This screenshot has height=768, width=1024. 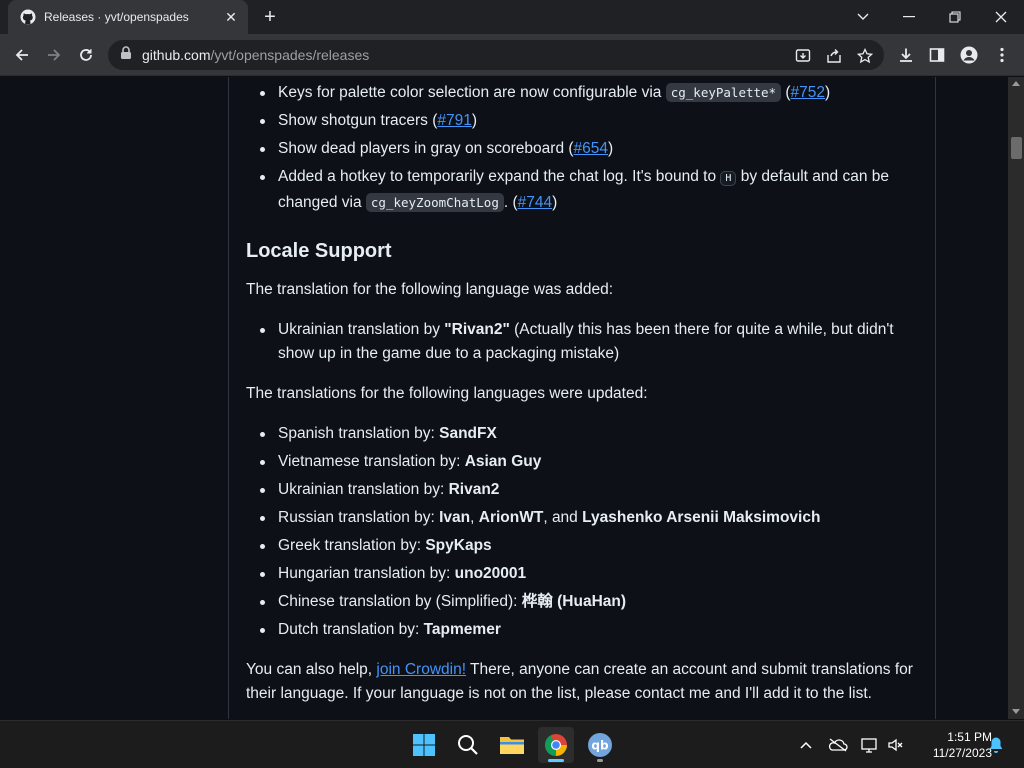 I want to click on browser-toolbar: github.com/yvt/openspades/releases, so click(x=512, y=55).